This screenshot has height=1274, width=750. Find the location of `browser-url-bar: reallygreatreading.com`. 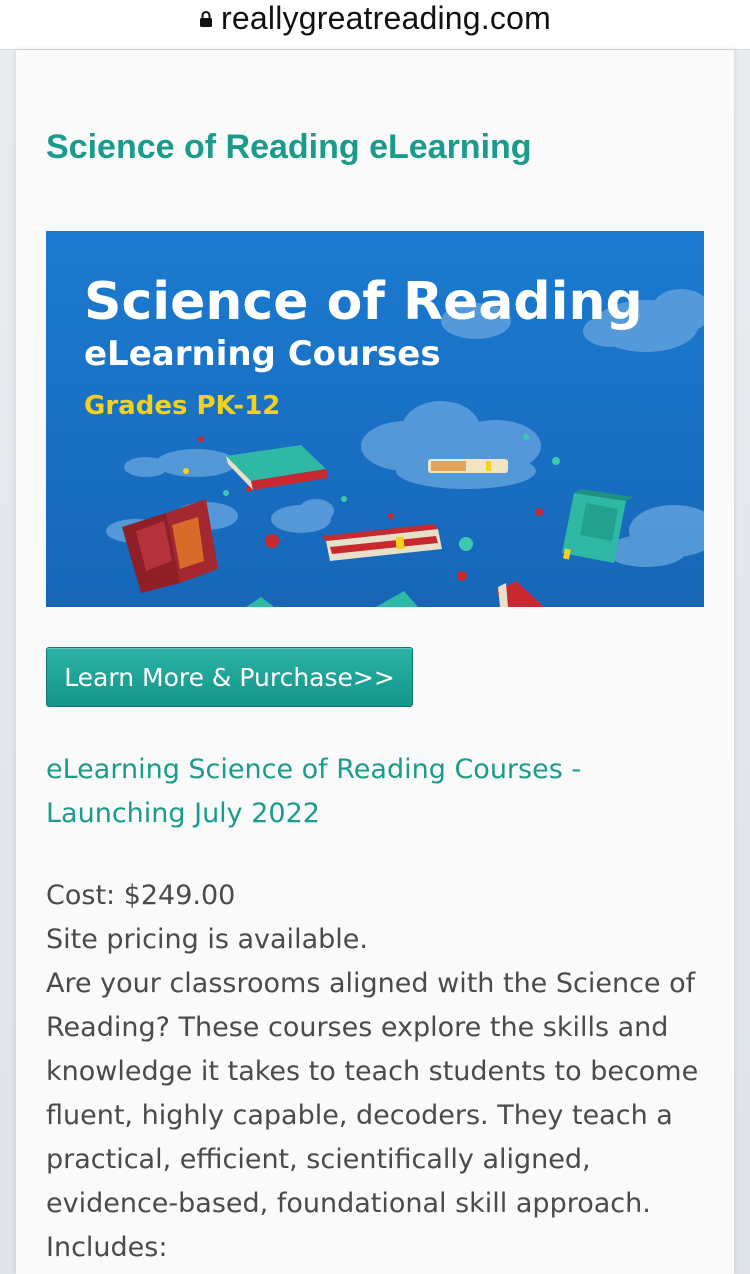

browser-url-bar: reallygreatreading.com is located at coordinates (375, 25).